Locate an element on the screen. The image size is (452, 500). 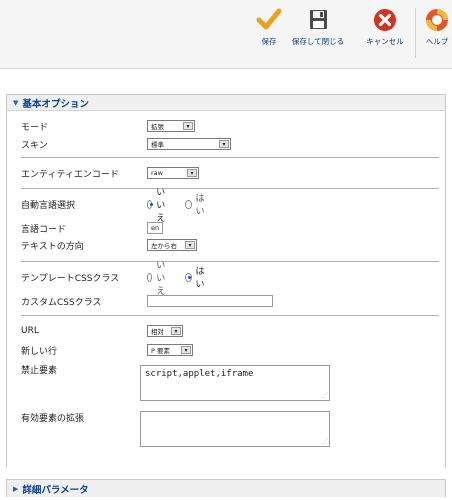
prohibited-textarea: script,applet,iframe ⋰ is located at coordinates (235, 383).